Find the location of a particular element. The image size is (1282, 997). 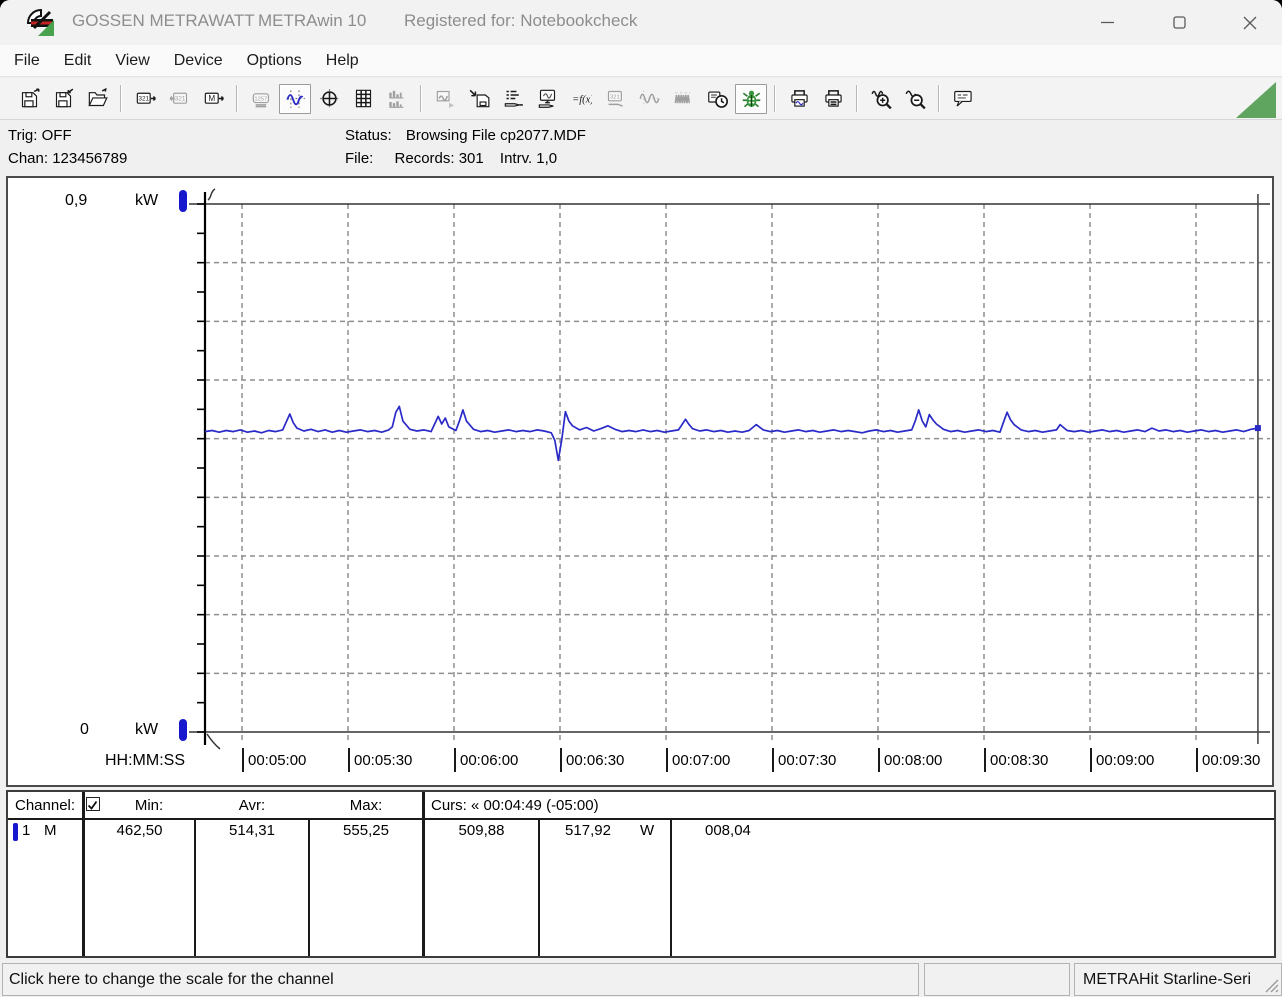

toolbar-button-read-device: 321 is located at coordinates (145, 99).